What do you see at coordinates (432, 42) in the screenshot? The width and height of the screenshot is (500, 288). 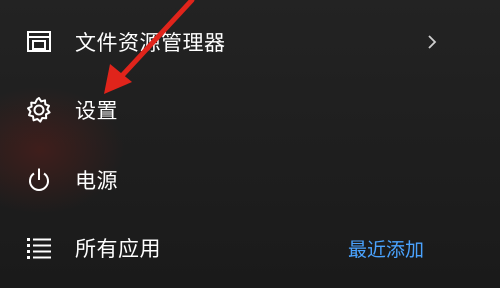 I see `chevron-right-icon` at bounding box center [432, 42].